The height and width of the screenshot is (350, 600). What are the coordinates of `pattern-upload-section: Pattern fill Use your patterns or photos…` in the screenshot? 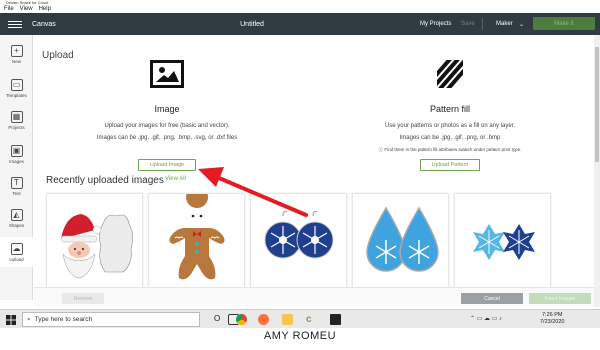 It's located at (450, 115).